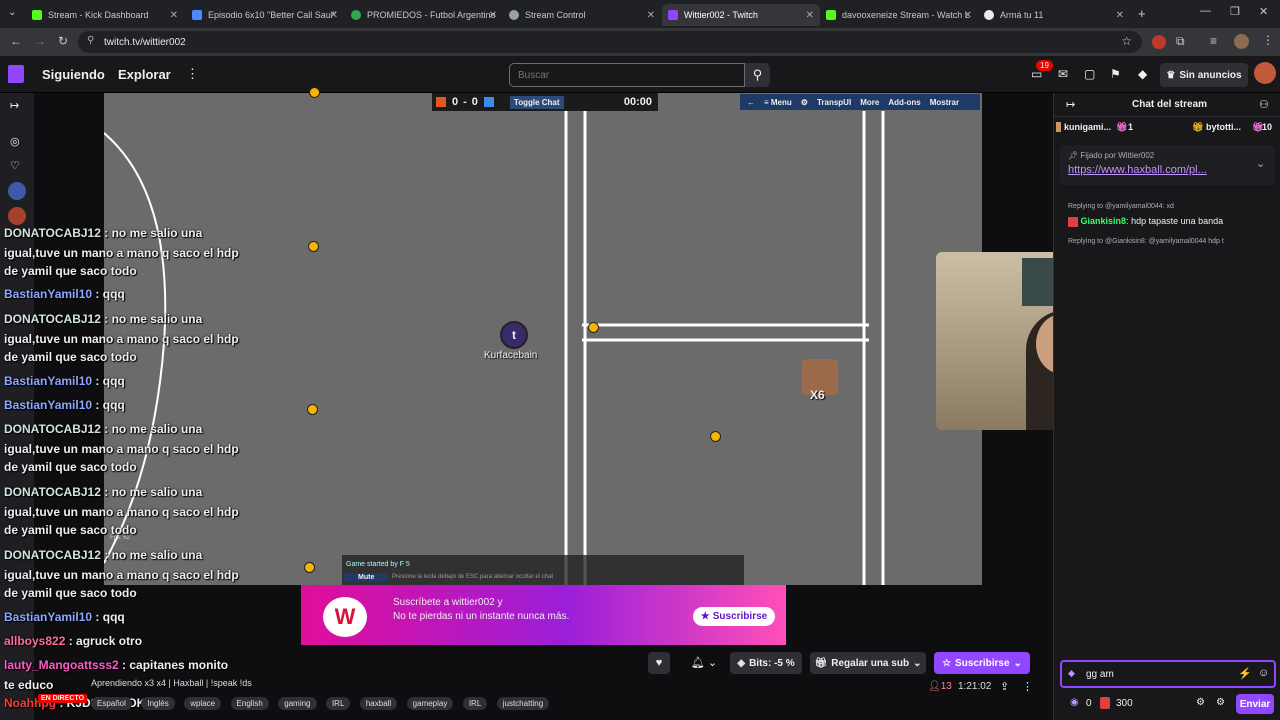 This screenshot has height=720, width=1280. What do you see at coordinates (1264, 104) in the screenshot?
I see `community-icon: ⚇` at bounding box center [1264, 104].